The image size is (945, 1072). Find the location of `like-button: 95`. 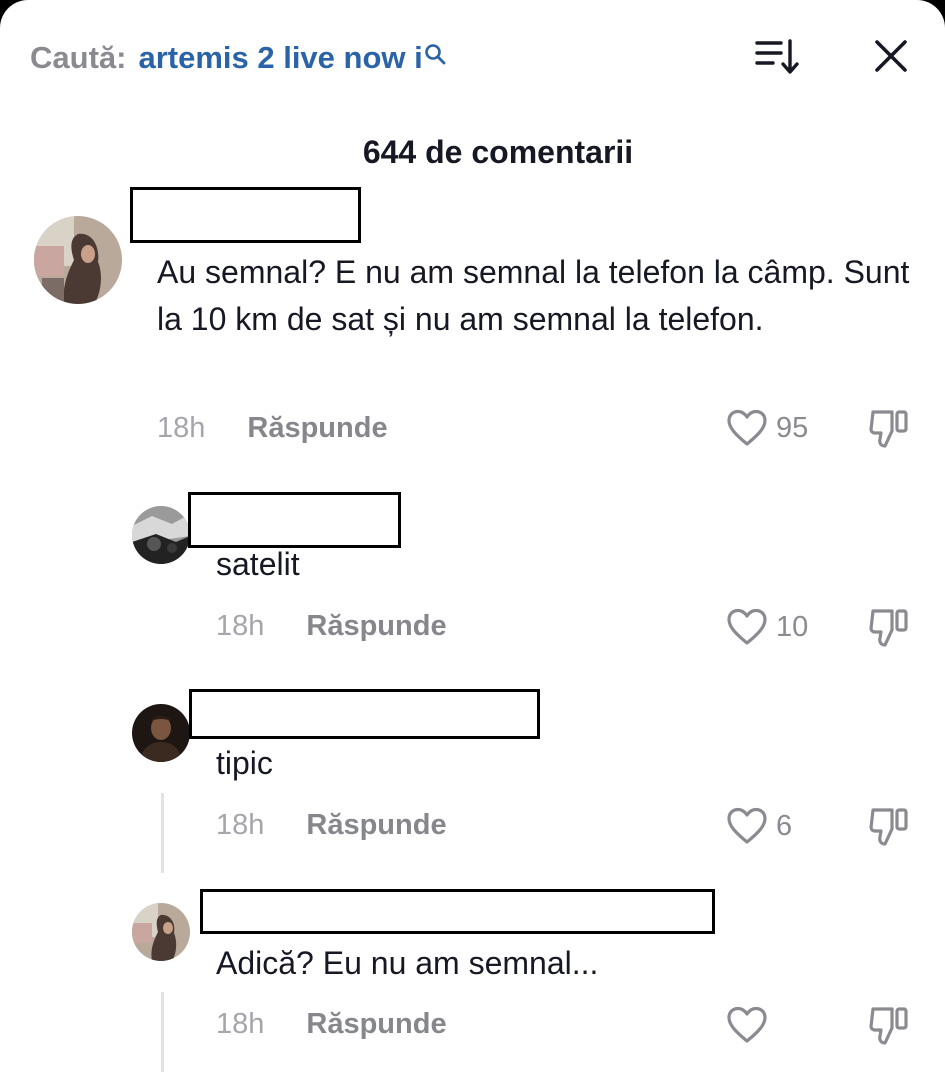

like-button: 95 is located at coordinates (767, 428).